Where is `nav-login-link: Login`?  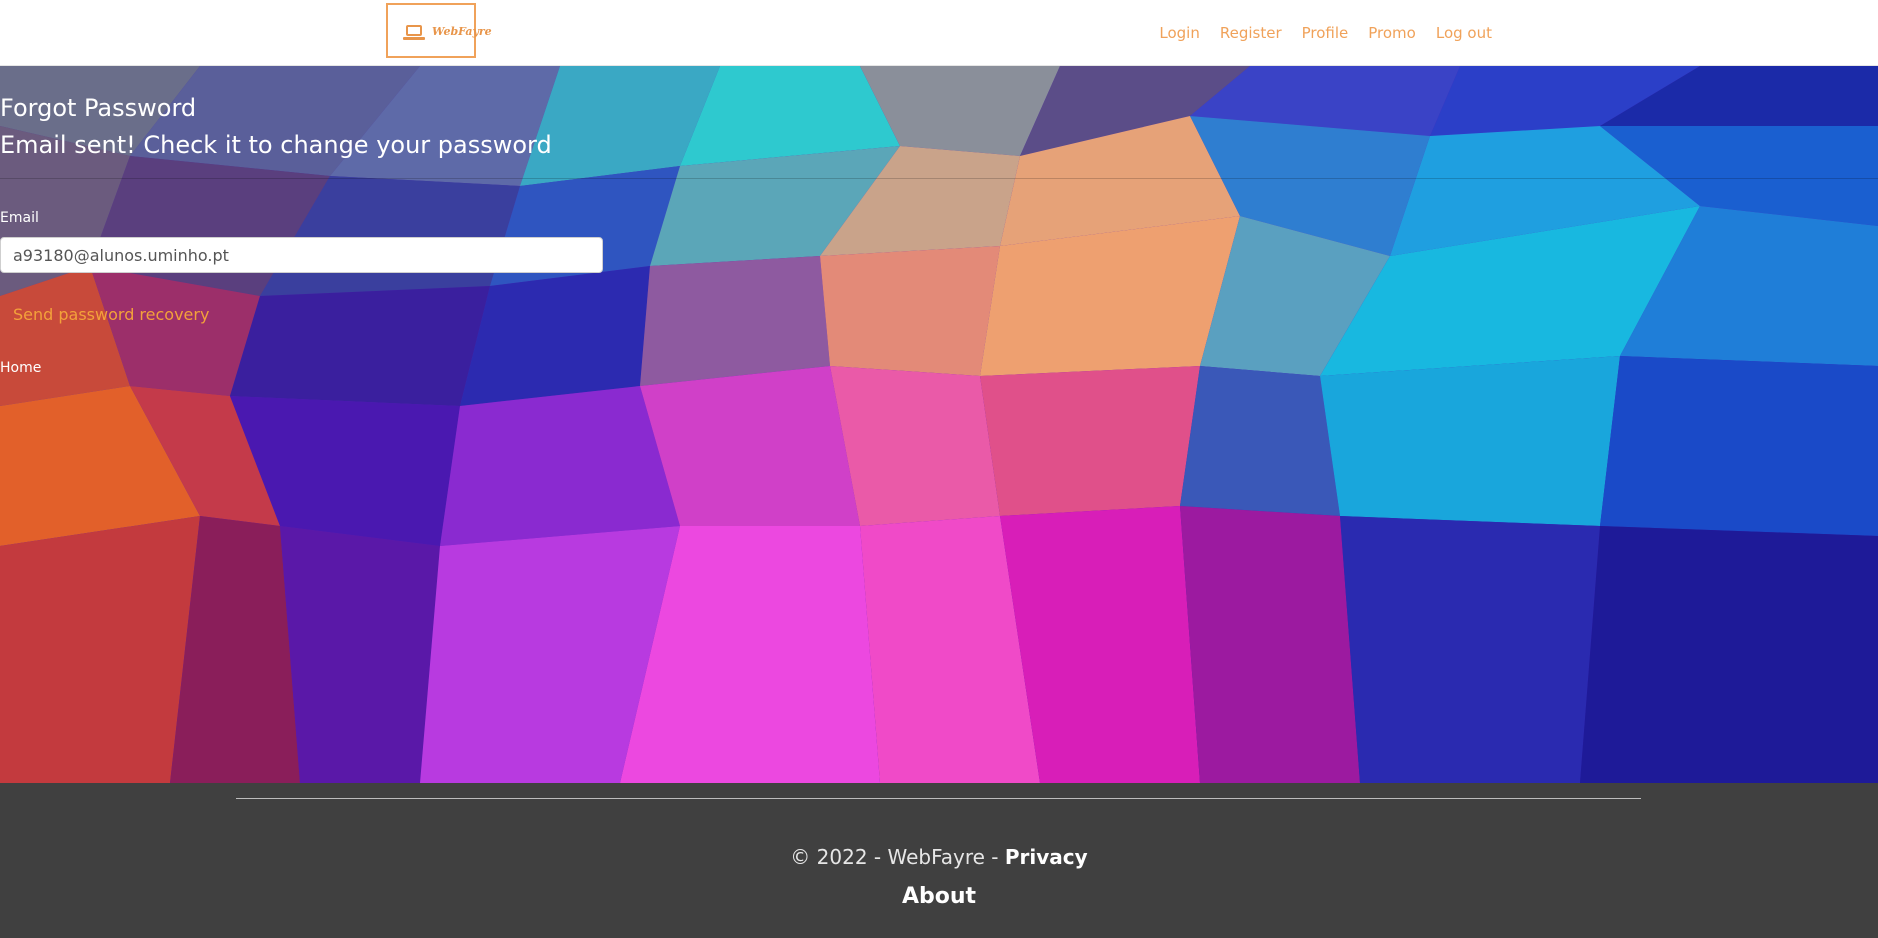
nav-login-link: Login is located at coordinates (1179, 33).